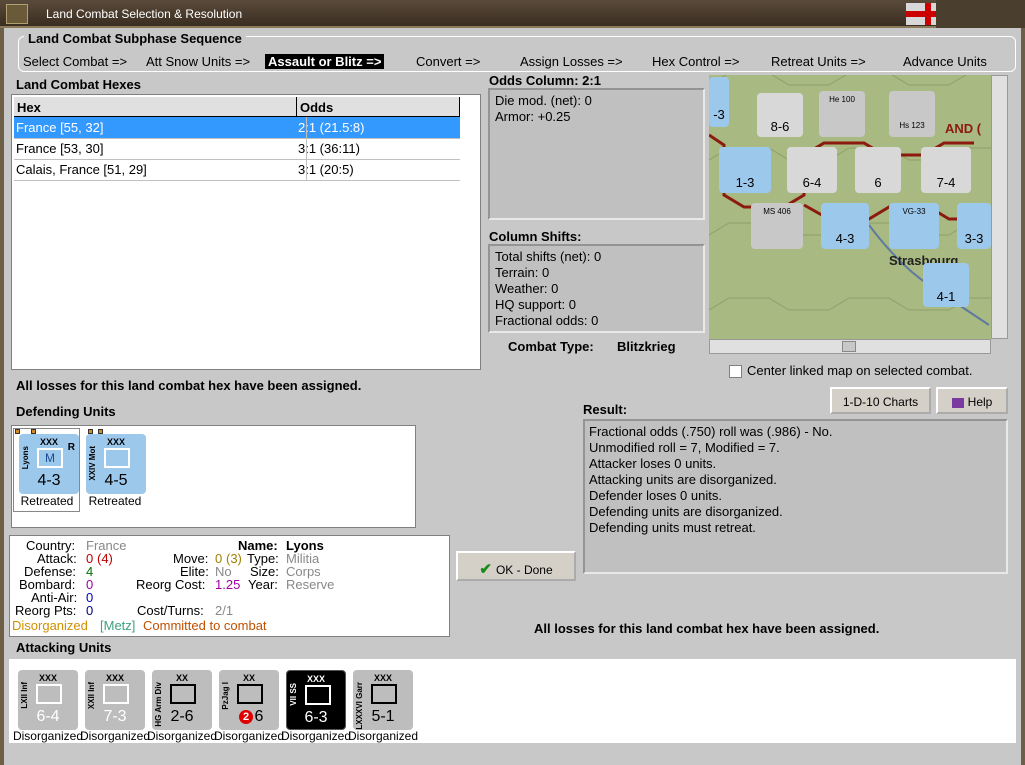 This screenshot has width=1025, height=765. What do you see at coordinates (524, 570) in the screenshot?
I see `ok-label: OK - Done` at bounding box center [524, 570].